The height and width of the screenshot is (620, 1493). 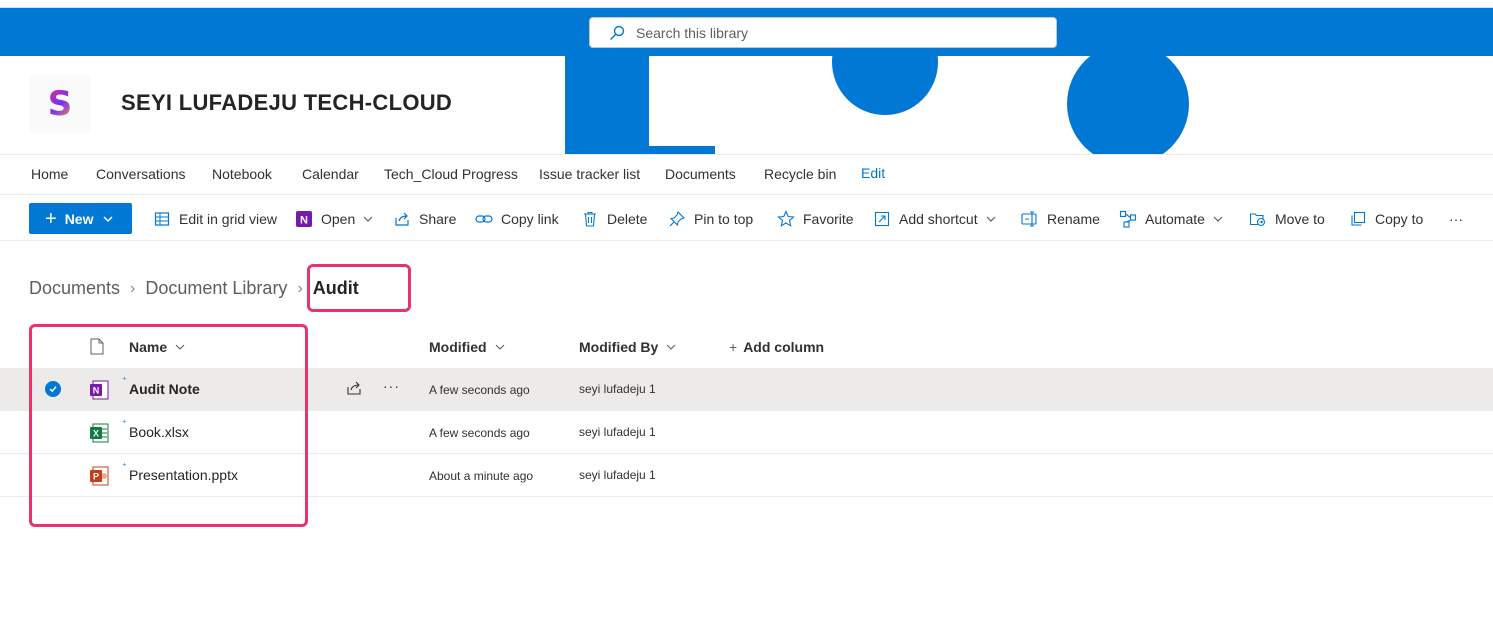 I want to click on site-logo-letter: S, so click(x=60, y=104).